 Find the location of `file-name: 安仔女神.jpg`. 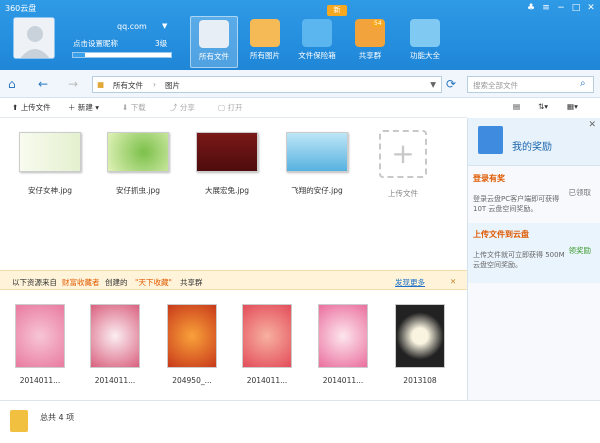

file-name: 安仔女神.jpg is located at coordinates (50, 190).